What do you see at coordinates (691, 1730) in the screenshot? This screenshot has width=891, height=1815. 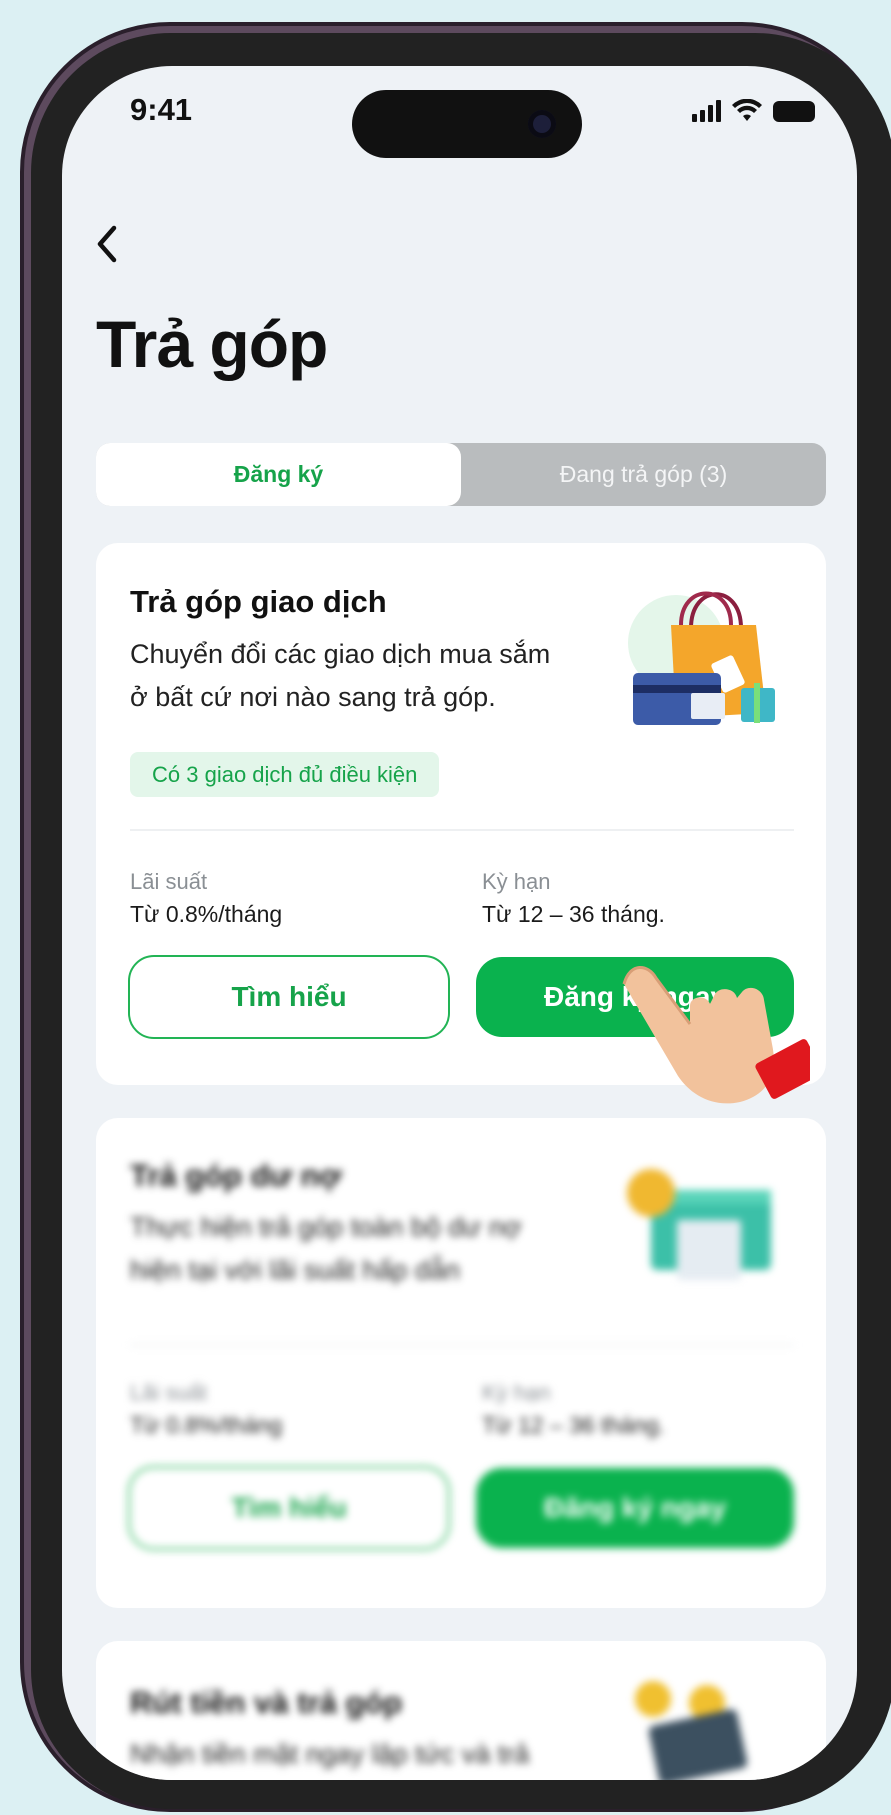 I see `coin-card-illustration` at bounding box center [691, 1730].